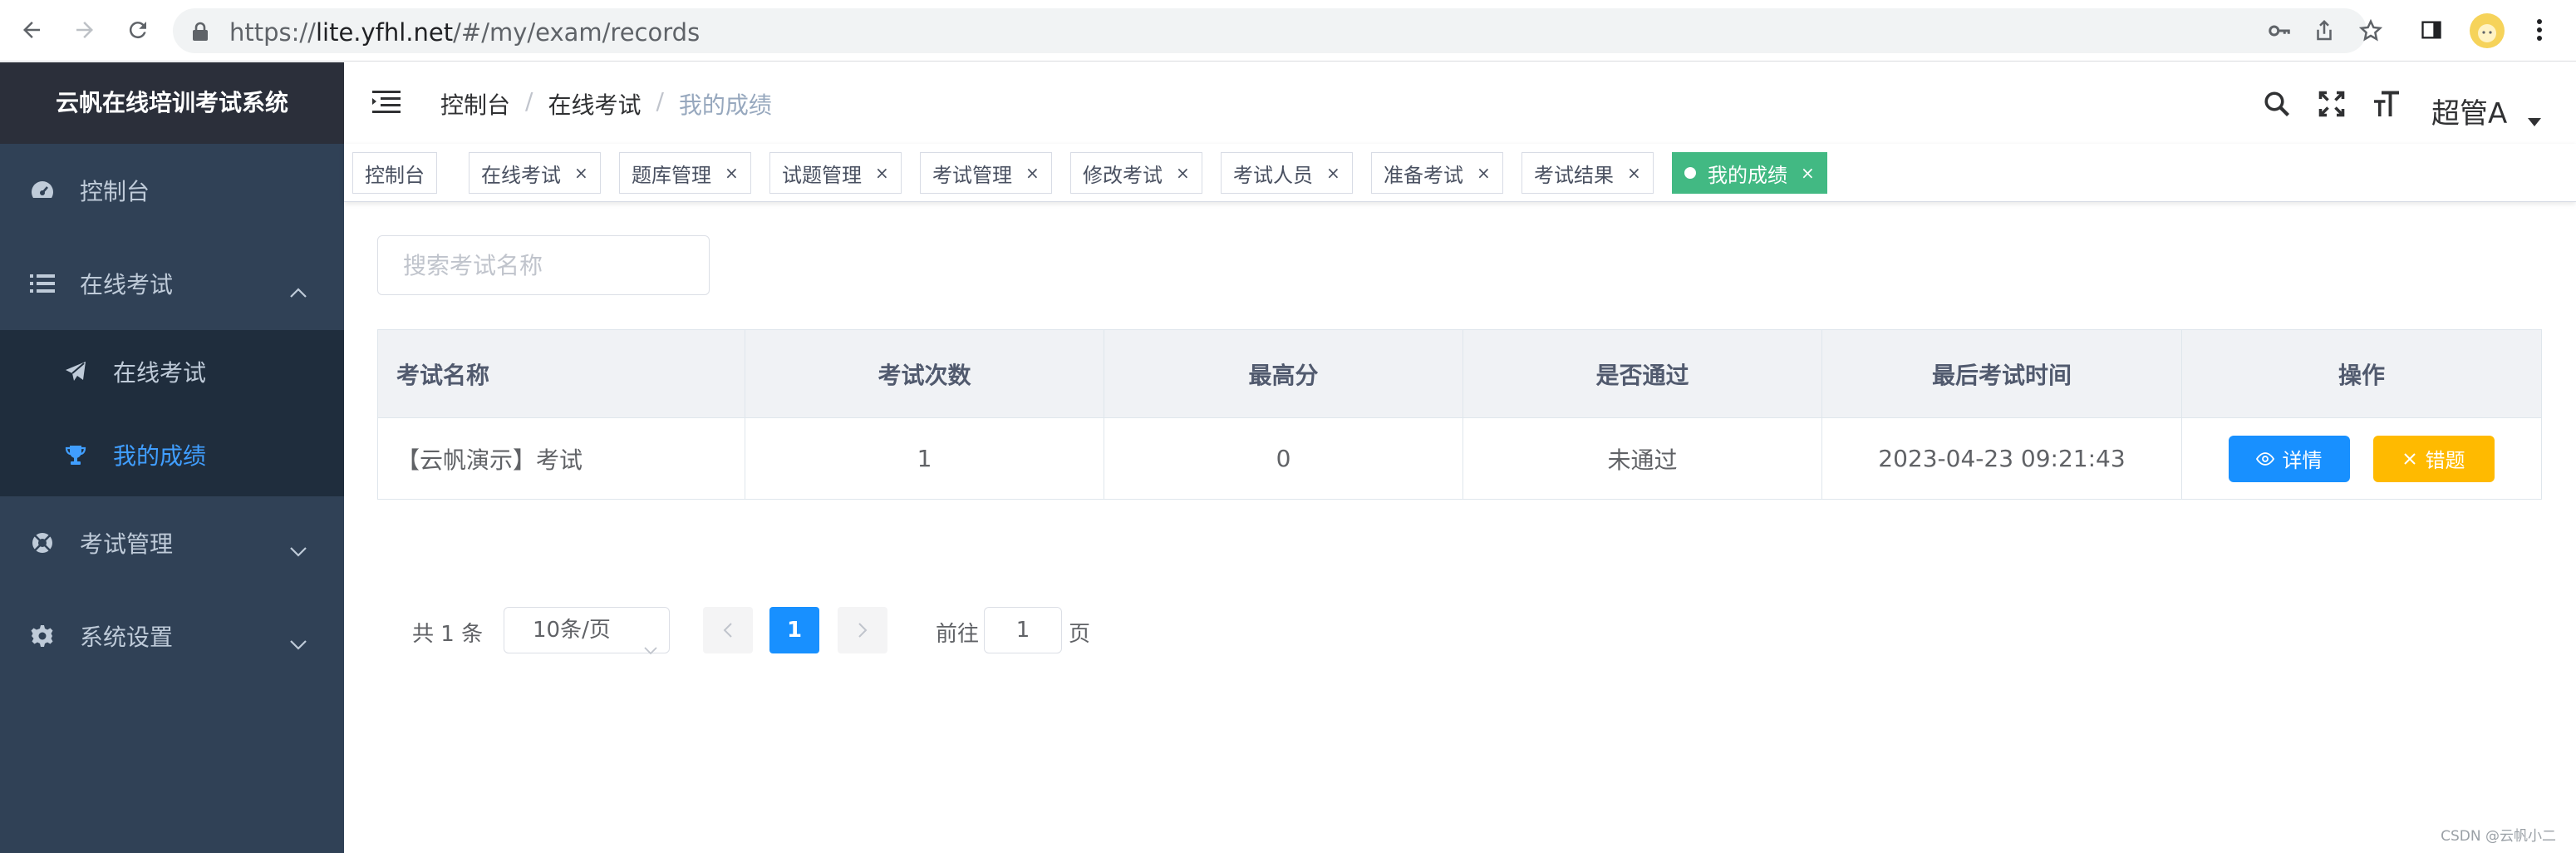 This screenshot has width=2576, height=853. What do you see at coordinates (42, 283) in the screenshot?
I see `list-icon` at bounding box center [42, 283].